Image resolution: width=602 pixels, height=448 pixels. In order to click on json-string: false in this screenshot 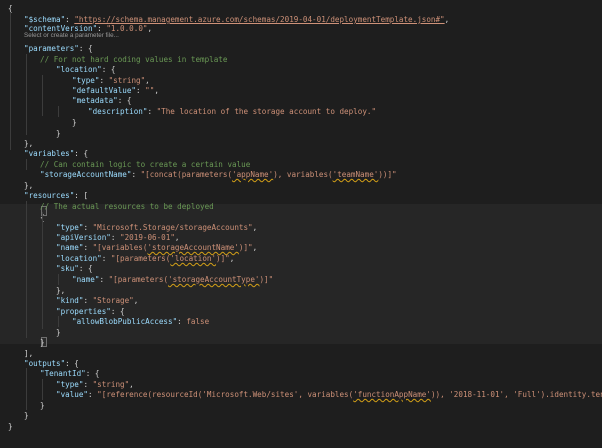, I will do `click(198, 321)`.